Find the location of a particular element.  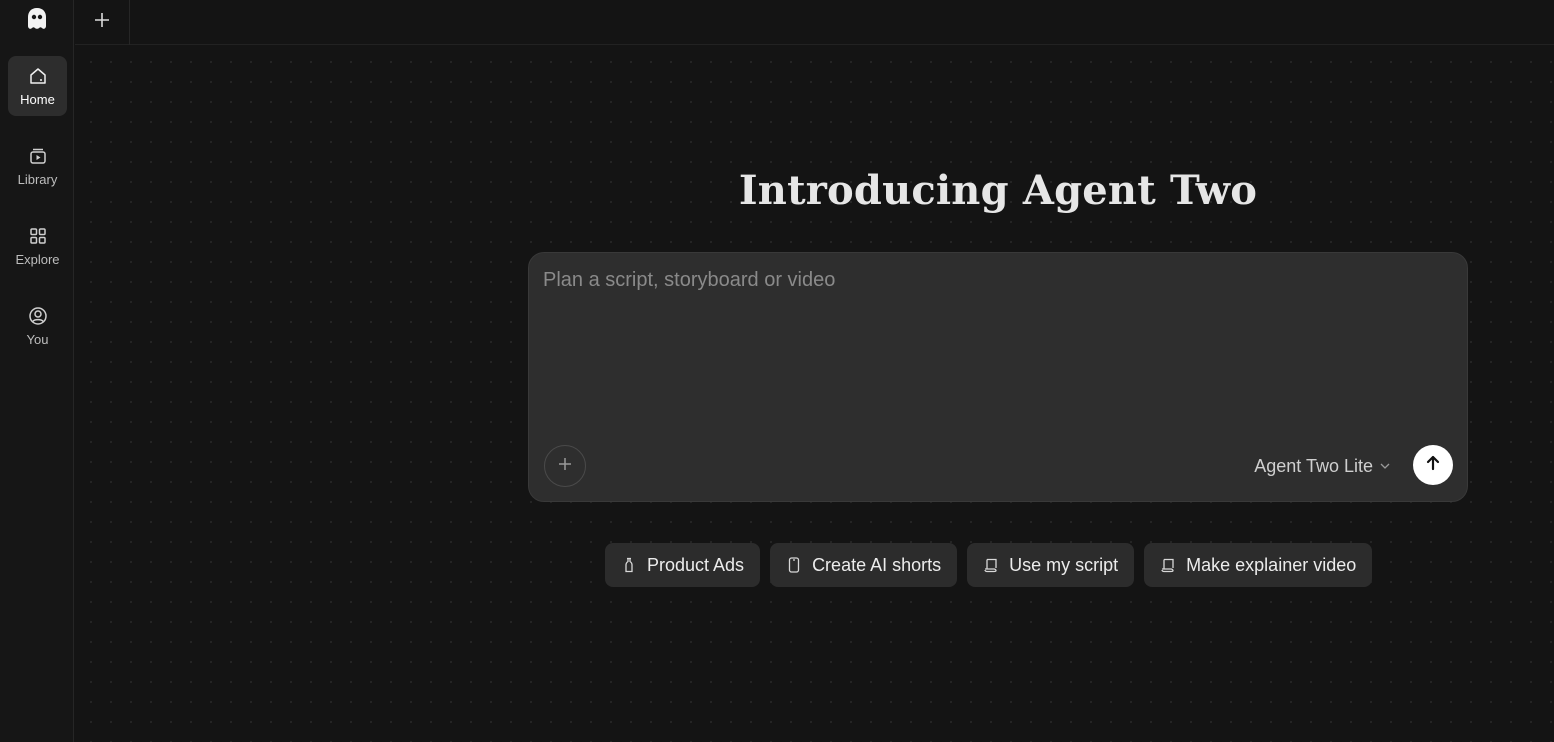

model-select: Agent Two Lite is located at coordinates (1322, 466).